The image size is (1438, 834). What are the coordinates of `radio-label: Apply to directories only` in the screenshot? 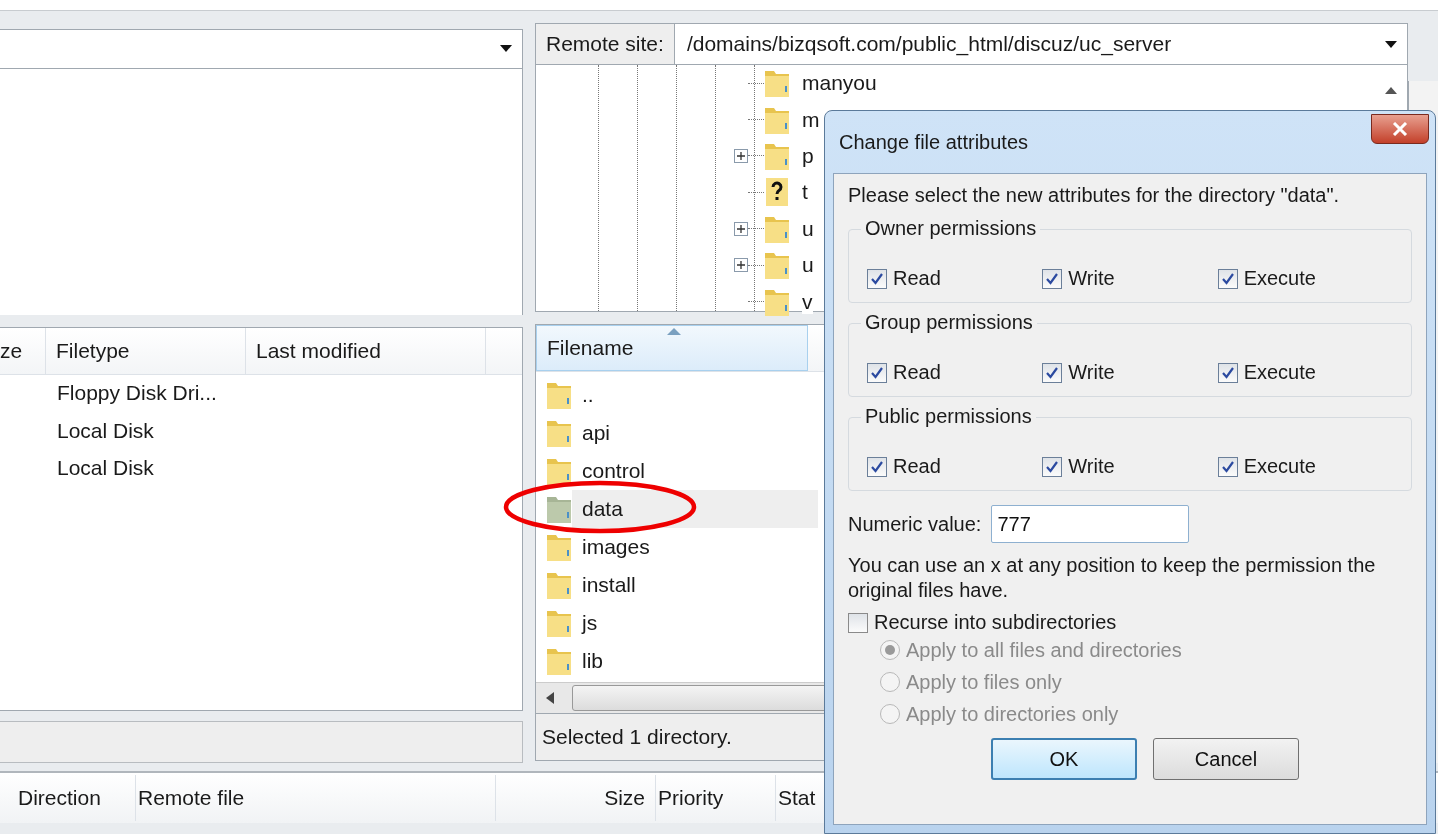 It's located at (1012, 714).